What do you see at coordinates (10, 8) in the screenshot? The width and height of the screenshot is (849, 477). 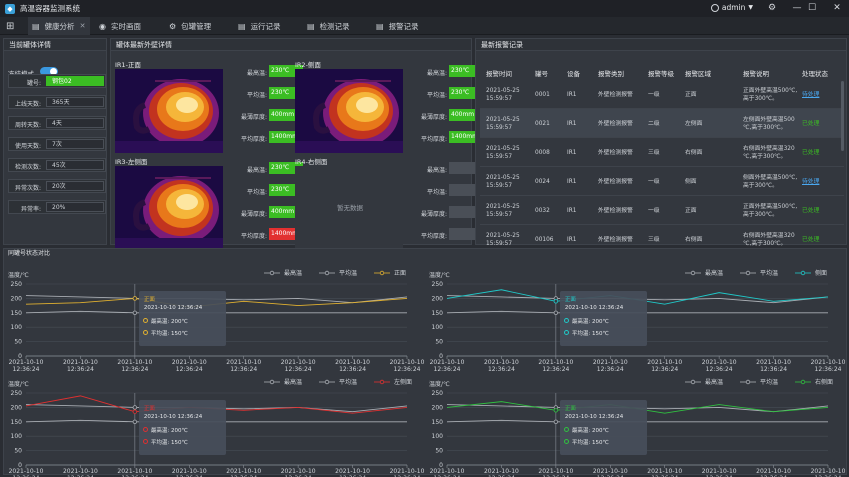 I see `app-logo-icon: ◆` at bounding box center [10, 8].